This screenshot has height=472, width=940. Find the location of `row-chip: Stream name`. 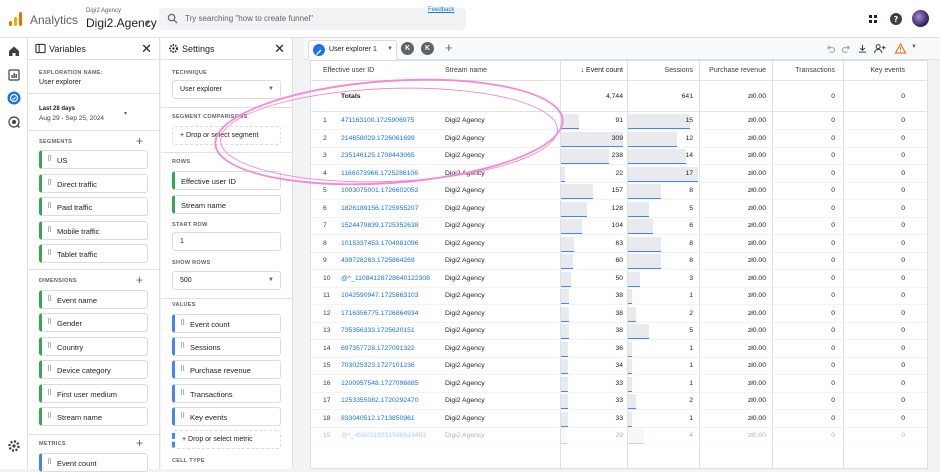

row-chip: Stream name is located at coordinates (226, 204).